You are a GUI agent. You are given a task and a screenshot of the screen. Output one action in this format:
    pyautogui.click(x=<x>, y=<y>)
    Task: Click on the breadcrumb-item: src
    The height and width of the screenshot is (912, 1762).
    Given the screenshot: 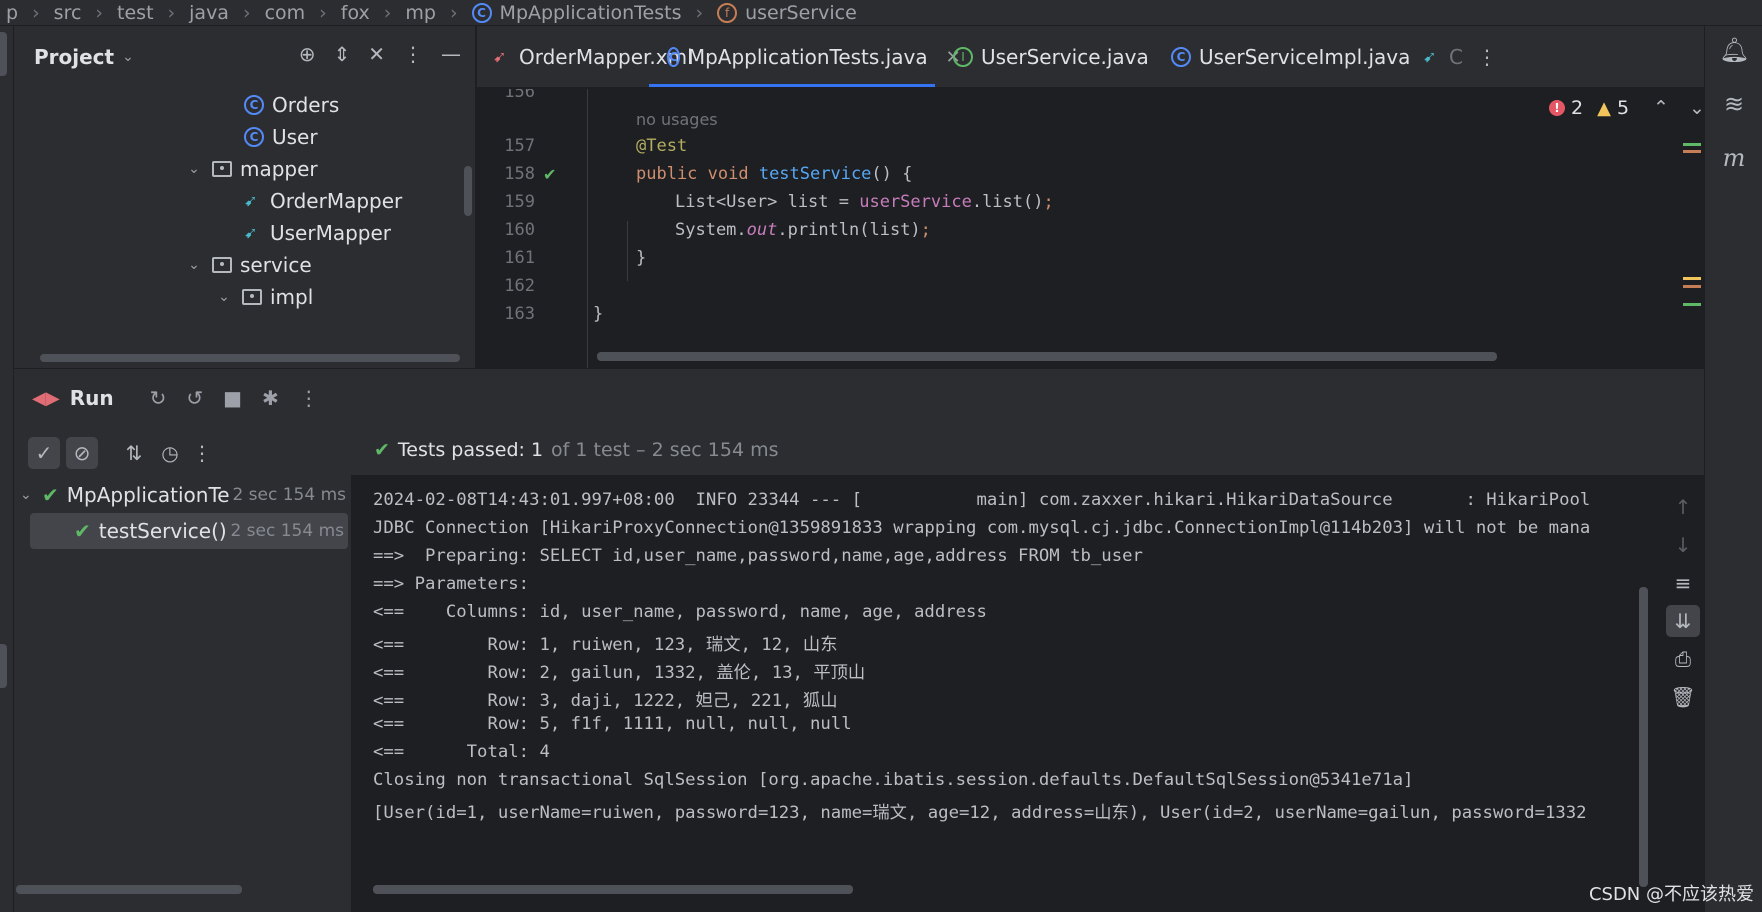 What is the action you would take?
    pyautogui.click(x=68, y=13)
    